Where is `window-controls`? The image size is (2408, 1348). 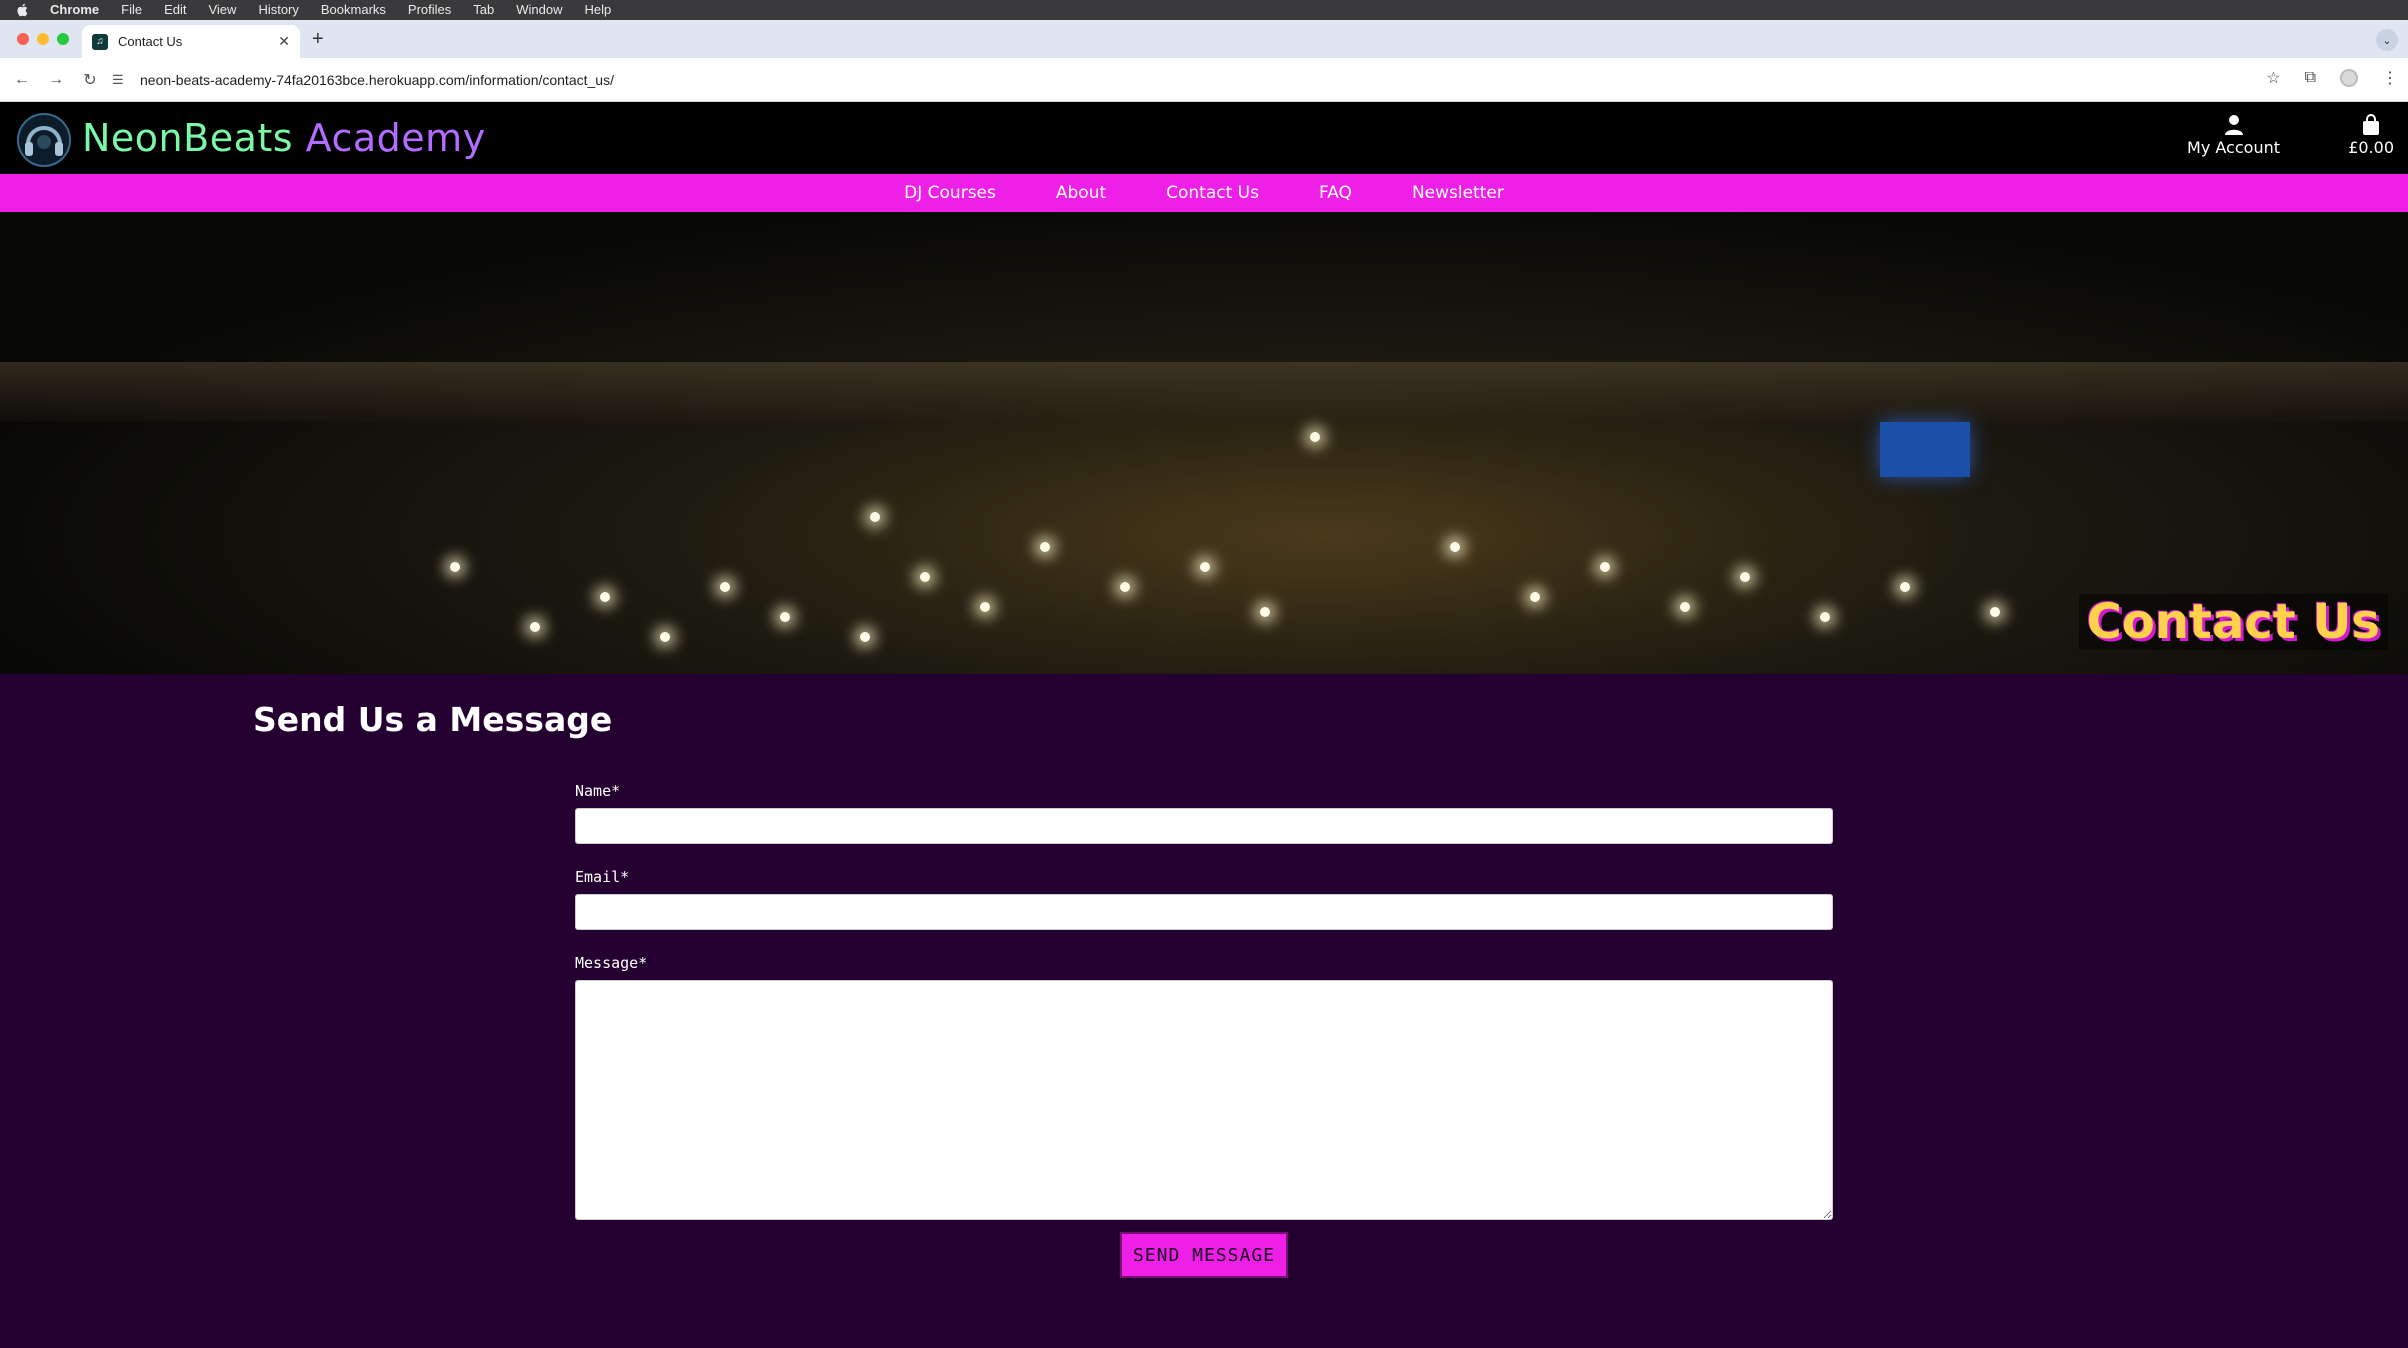 window-controls is located at coordinates (43, 39).